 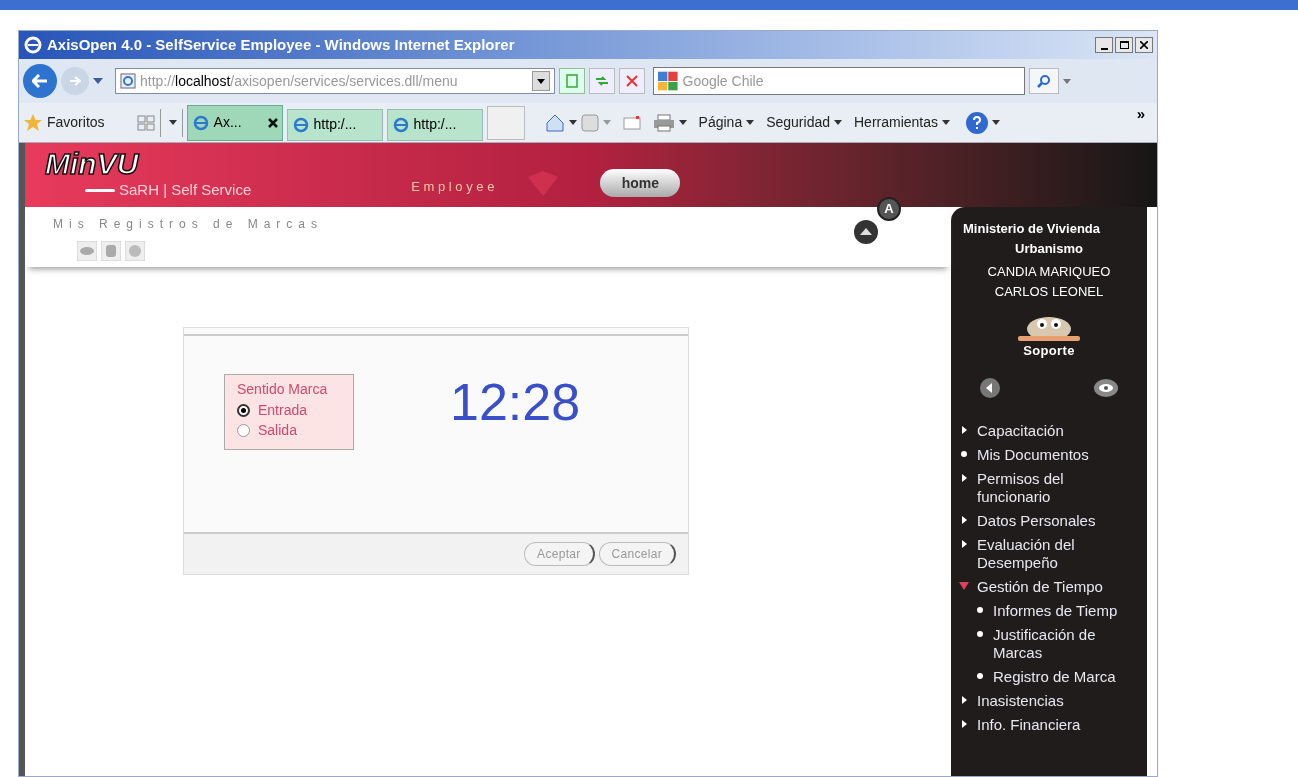 I want to click on right-arrow-icon, so click(x=75, y=81).